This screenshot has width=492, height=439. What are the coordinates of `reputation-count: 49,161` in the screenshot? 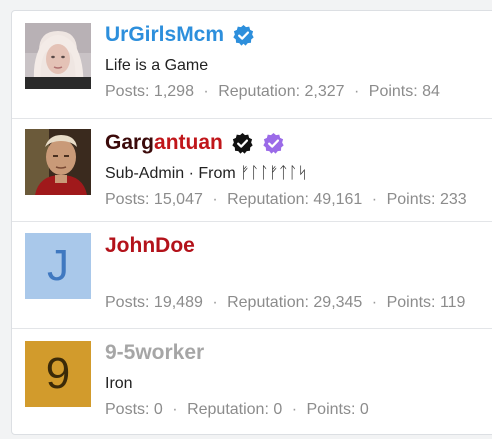 It's located at (338, 199).